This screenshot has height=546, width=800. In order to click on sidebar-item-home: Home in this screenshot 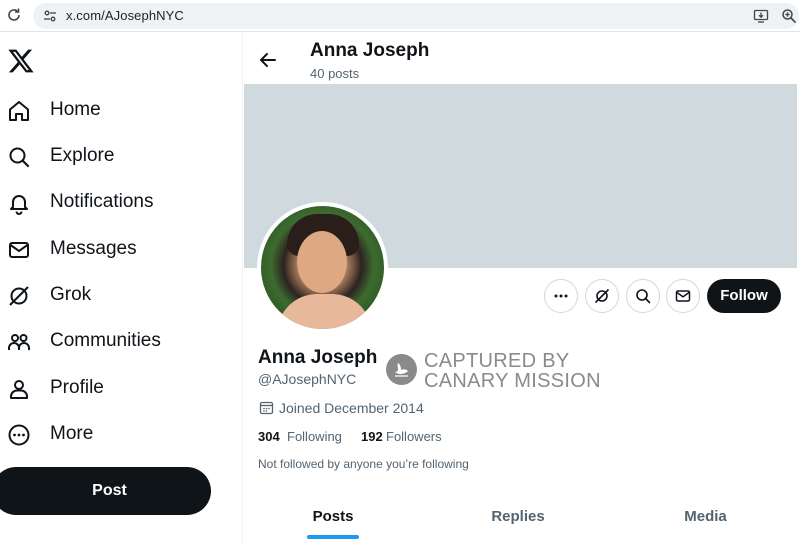, I will do `click(115, 111)`.